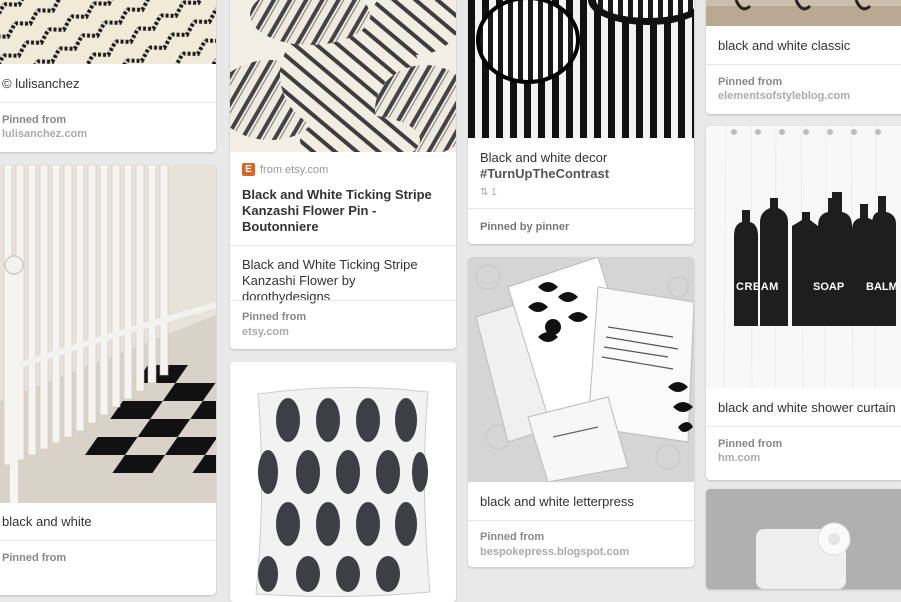 The height and width of the screenshot is (602, 901). What do you see at coordinates (739, 458) in the screenshot?
I see `pin-source-link: hm.com` at bounding box center [739, 458].